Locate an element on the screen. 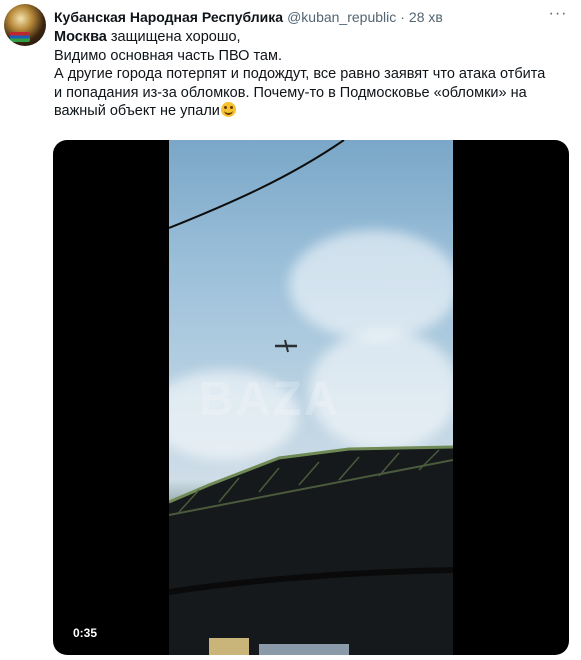  smiling-face-emoji-icon is located at coordinates (228, 109).